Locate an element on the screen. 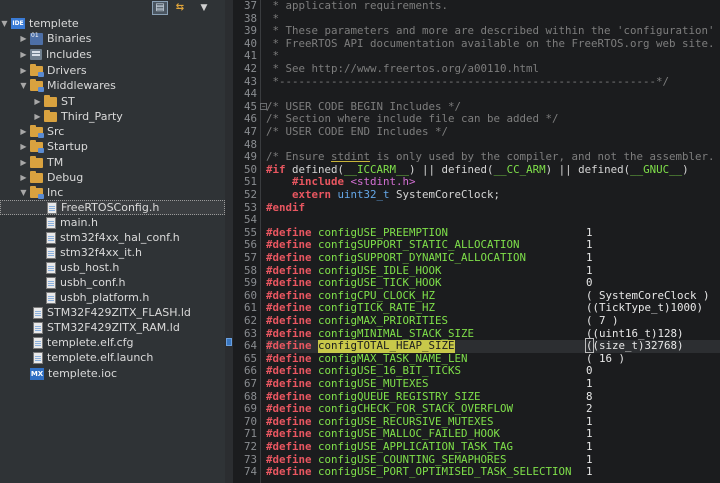  tree-item-ram-ld: STM32F429ZITX_RAM.ld is located at coordinates (112, 327).